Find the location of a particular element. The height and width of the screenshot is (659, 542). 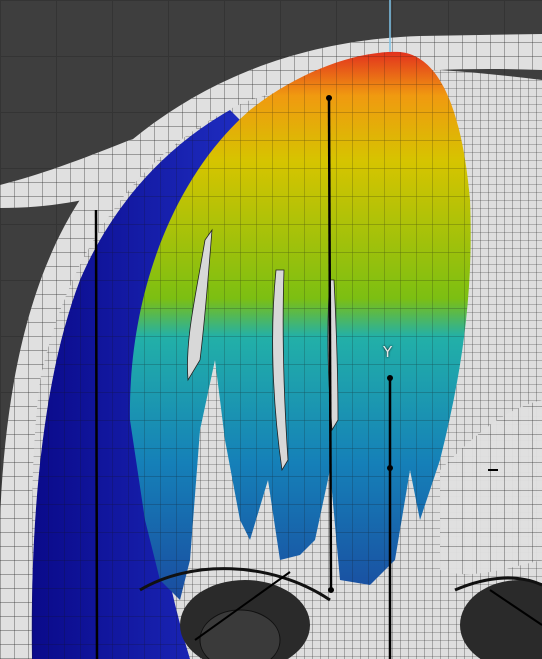

y-axis-label: Y is located at coordinates (388, 352).